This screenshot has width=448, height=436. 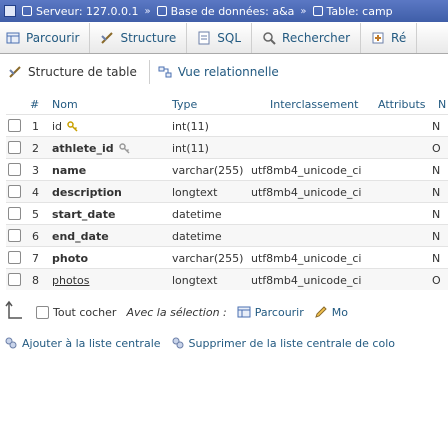 I want to click on breadcrumb-table: Table: camp, so click(x=352, y=11).